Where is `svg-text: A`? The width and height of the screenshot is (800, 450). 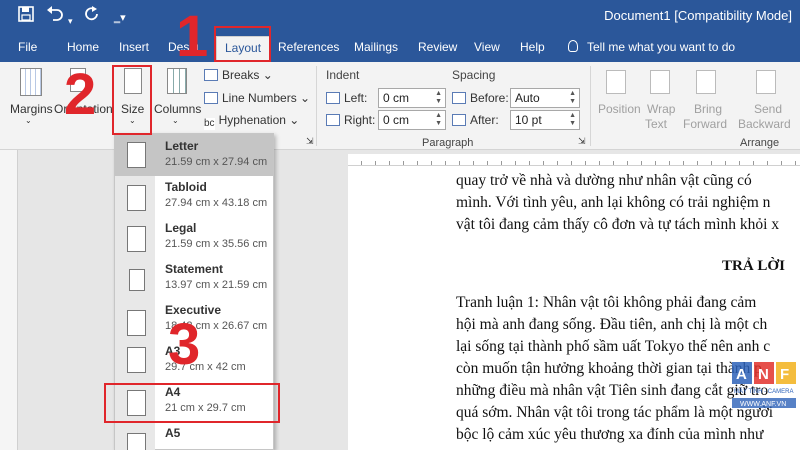
svg-text: A is located at coordinates (741, 374).